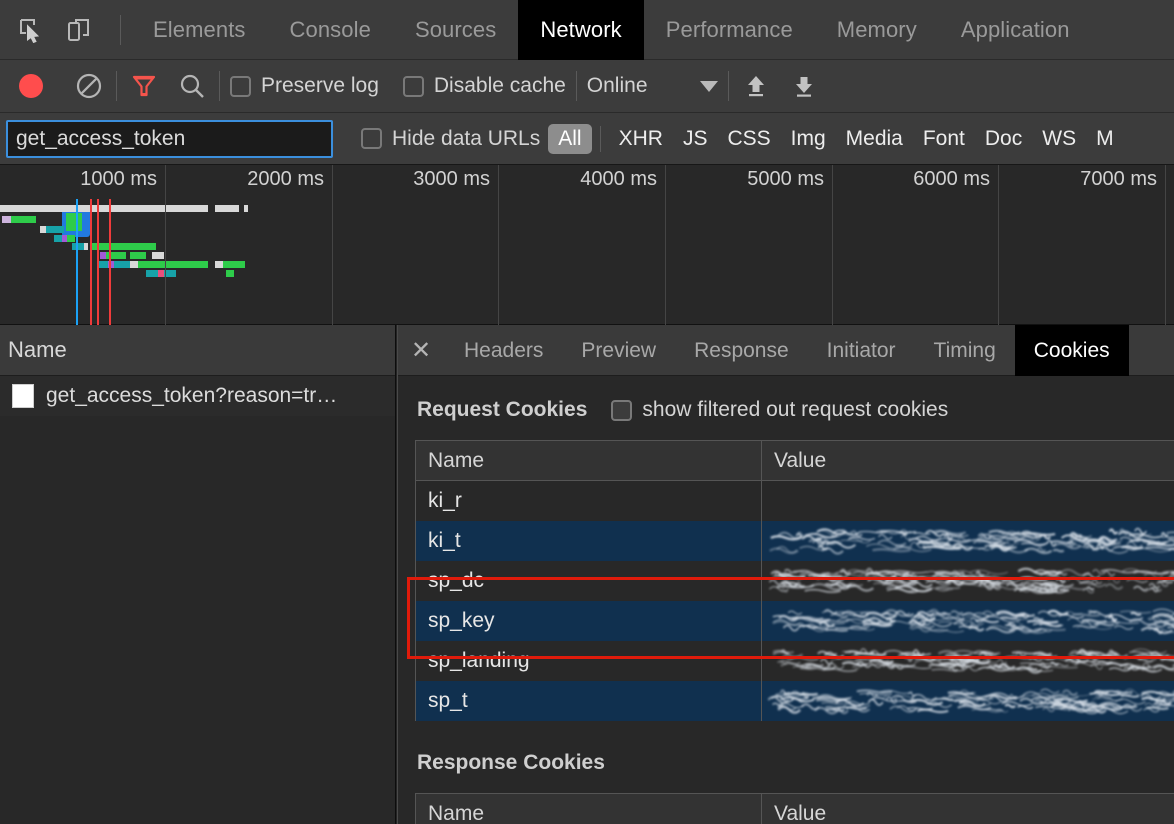 Image resolution: width=1174 pixels, height=824 pixels. Describe the element at coordinates (874, 139) in the screenshot. I see `type-filter-media: Media` at that location.